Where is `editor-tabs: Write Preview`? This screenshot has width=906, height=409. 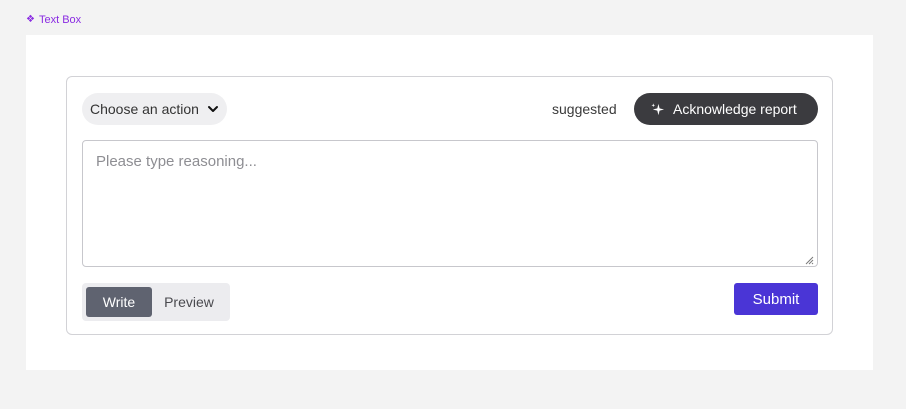 editor-tabs: Write Preview is located at coordinates (156, 302).